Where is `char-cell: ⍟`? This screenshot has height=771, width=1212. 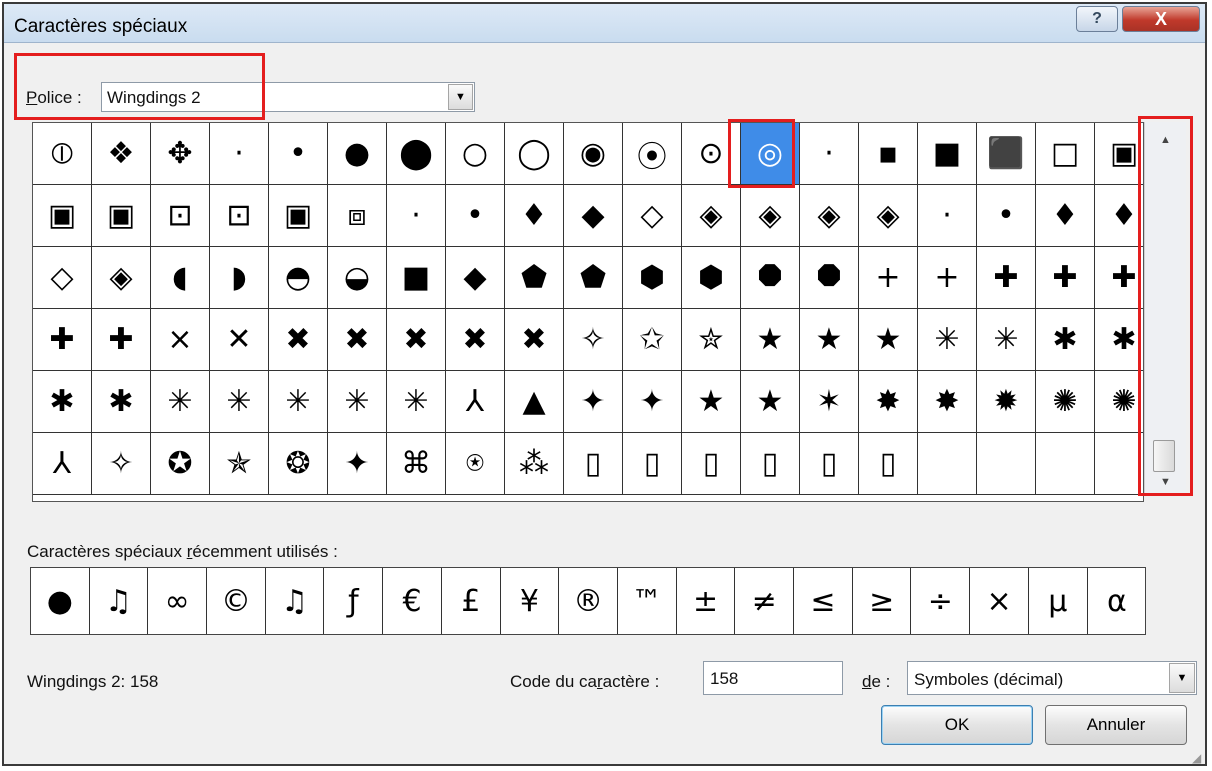
char-cell: ⍟ is located at coordinates (475, 464).